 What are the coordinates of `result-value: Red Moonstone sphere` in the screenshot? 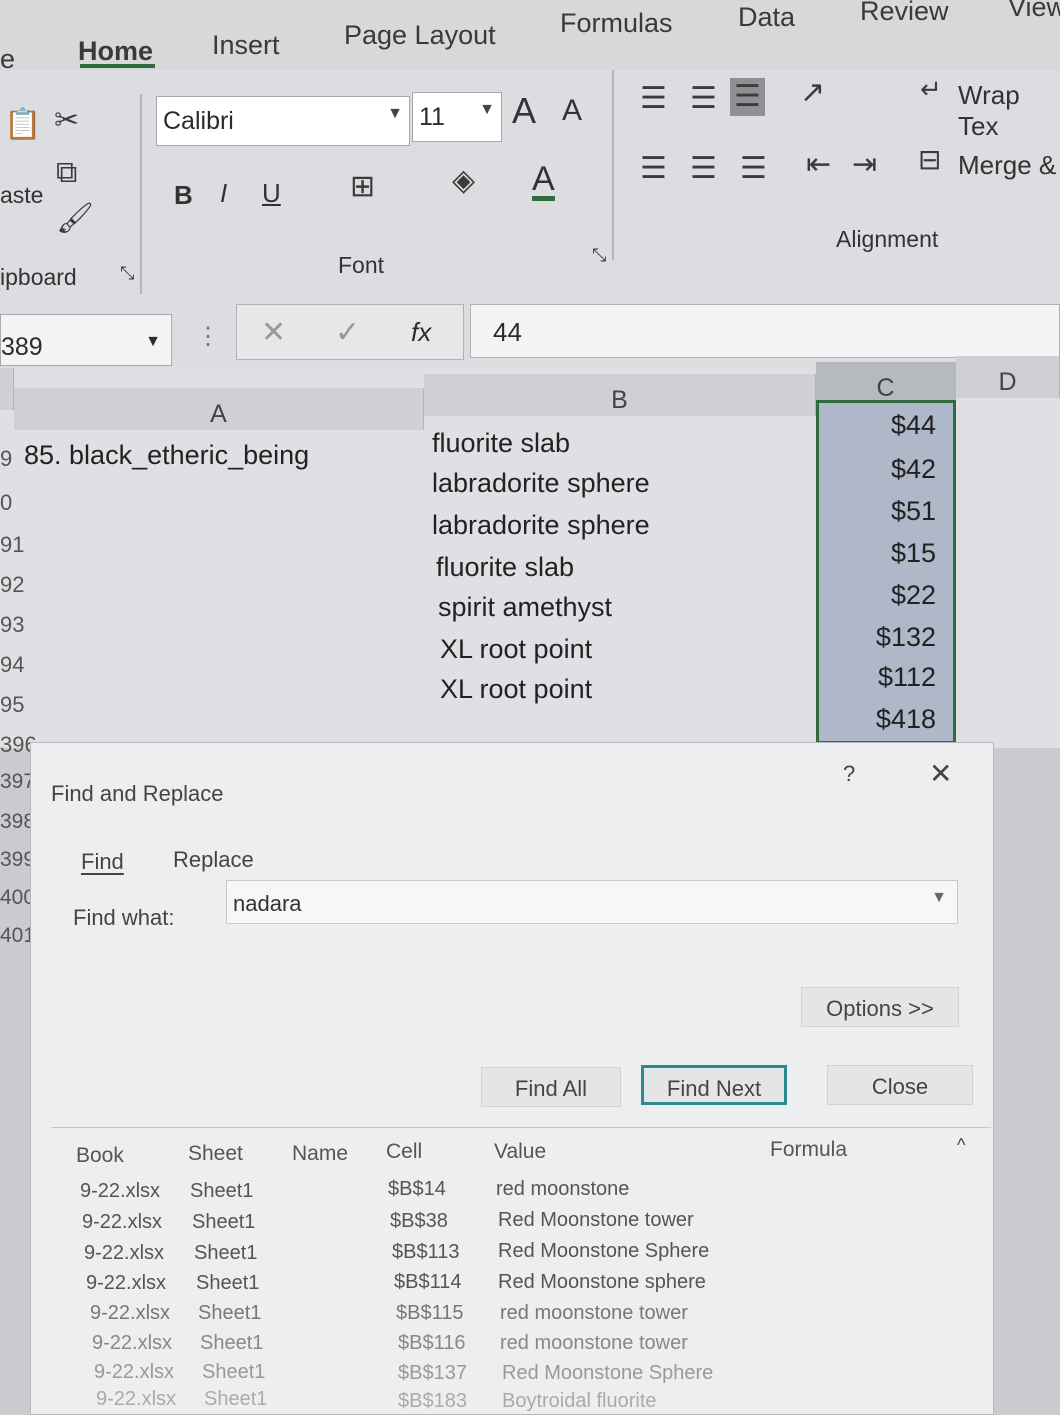 It's located at (602, 1282).